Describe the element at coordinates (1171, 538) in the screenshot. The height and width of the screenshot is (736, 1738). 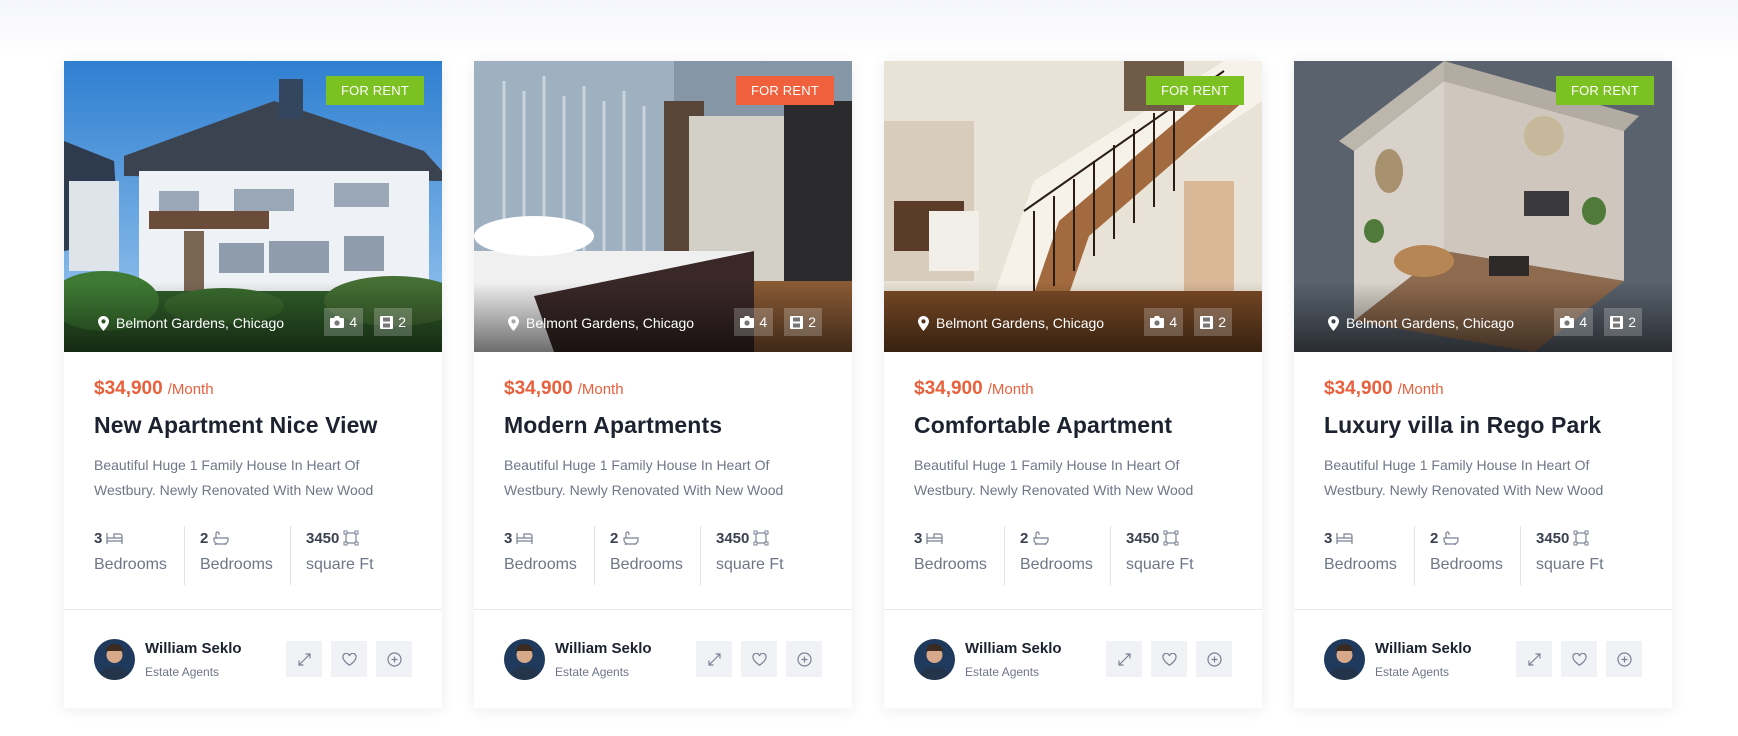
I see `area-icon` at that location.